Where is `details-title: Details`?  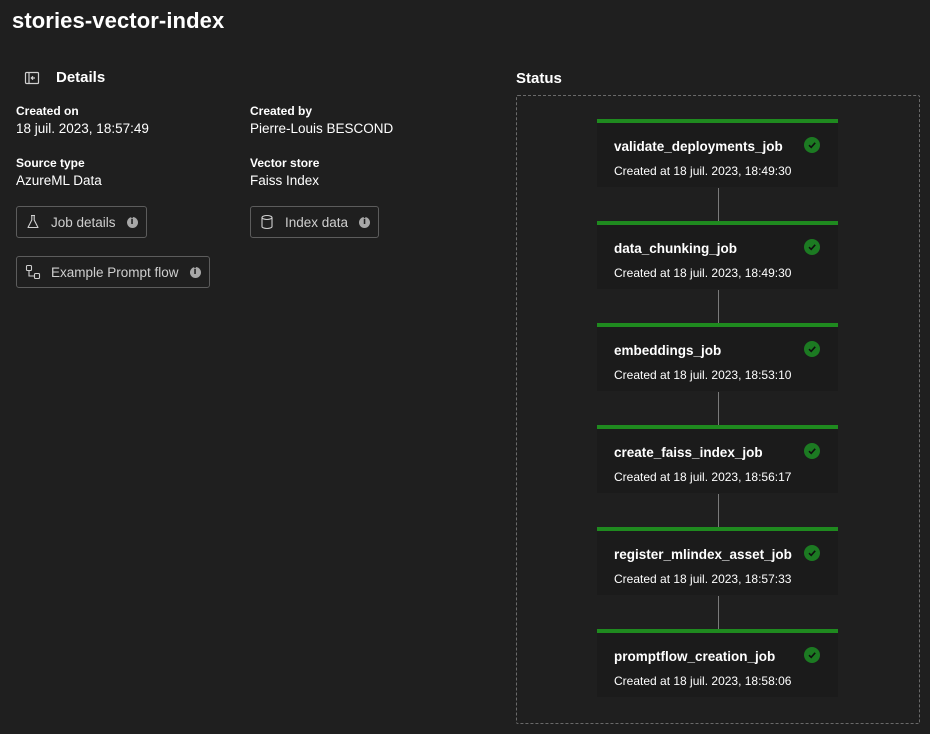 details-title: Details is located at coordinates (81, 77).